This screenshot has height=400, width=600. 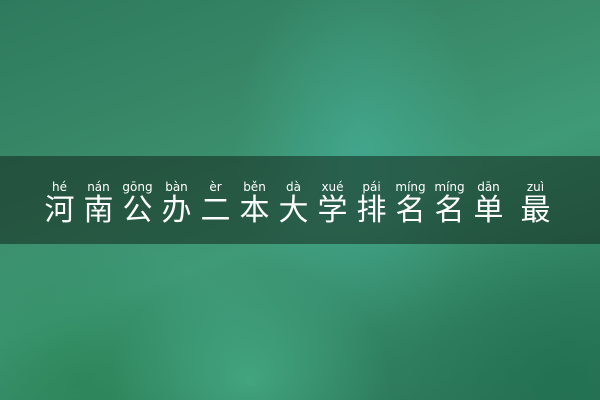 What do you see at coordinates (98, 187) in the screenshot?
I see `pinyin-label: nán` at bounding box center [98, 187].